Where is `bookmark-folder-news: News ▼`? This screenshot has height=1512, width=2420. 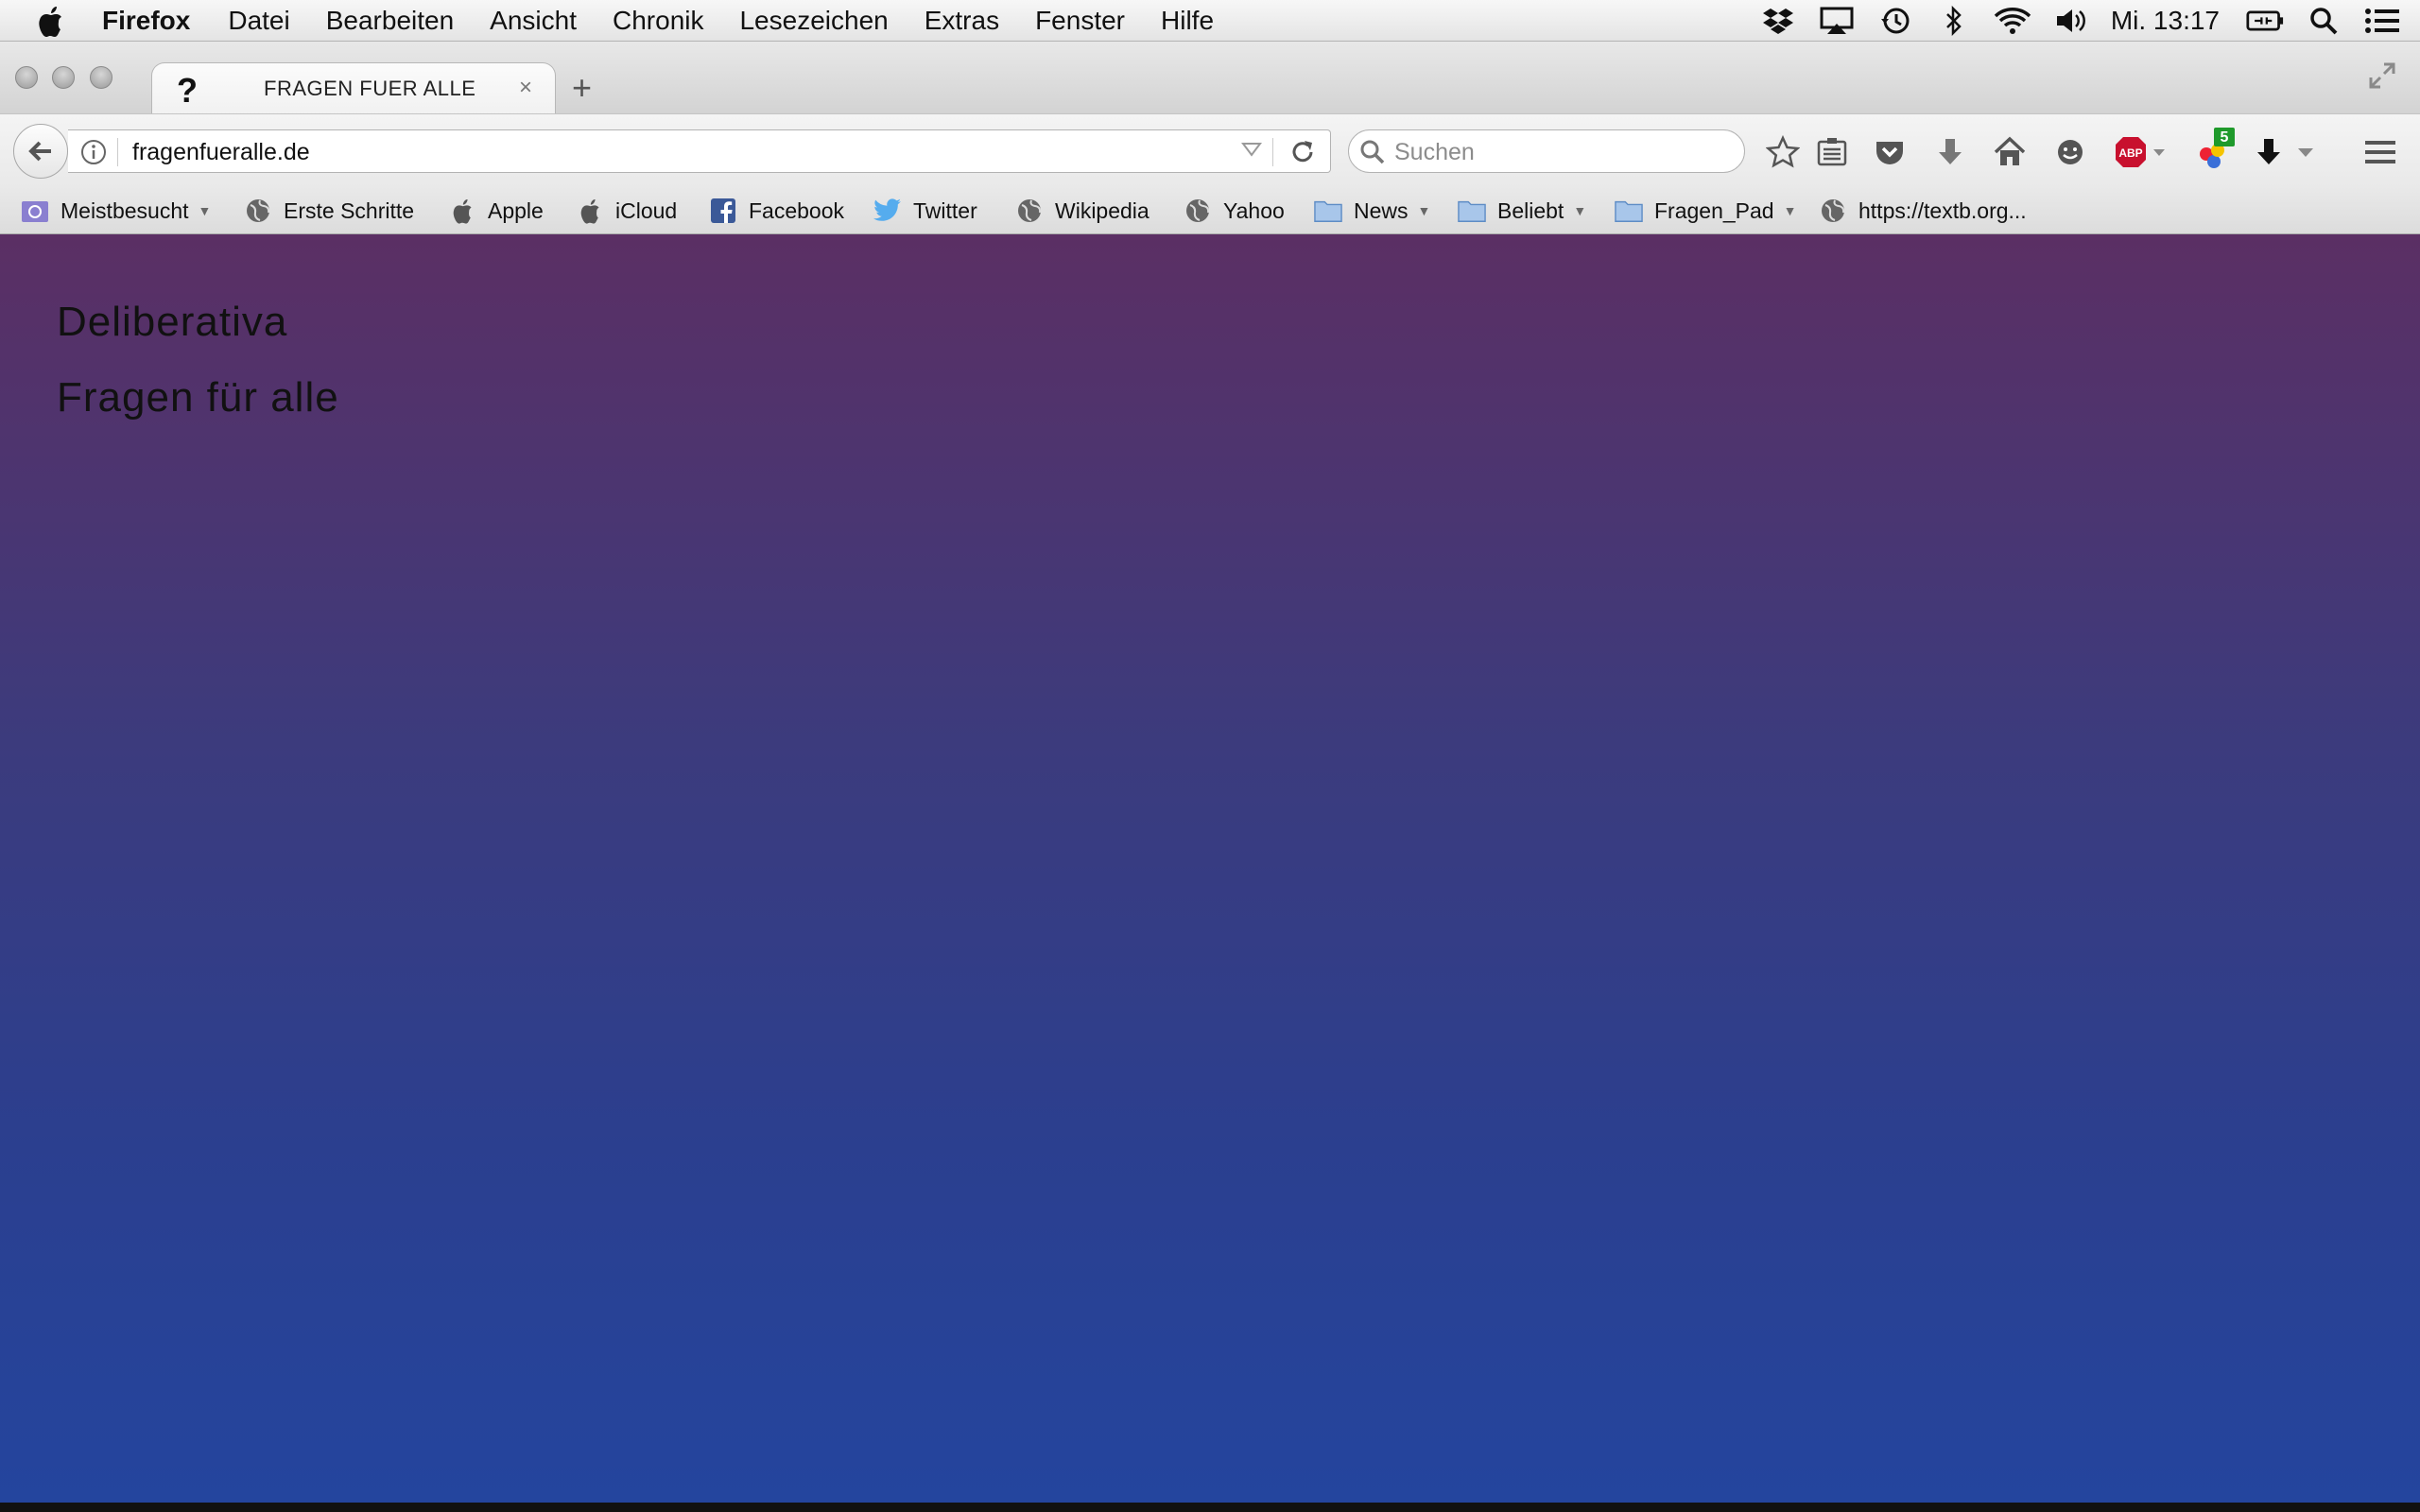 bookmark-folder-news: News ▼ is located at coordinates (1372, 211).